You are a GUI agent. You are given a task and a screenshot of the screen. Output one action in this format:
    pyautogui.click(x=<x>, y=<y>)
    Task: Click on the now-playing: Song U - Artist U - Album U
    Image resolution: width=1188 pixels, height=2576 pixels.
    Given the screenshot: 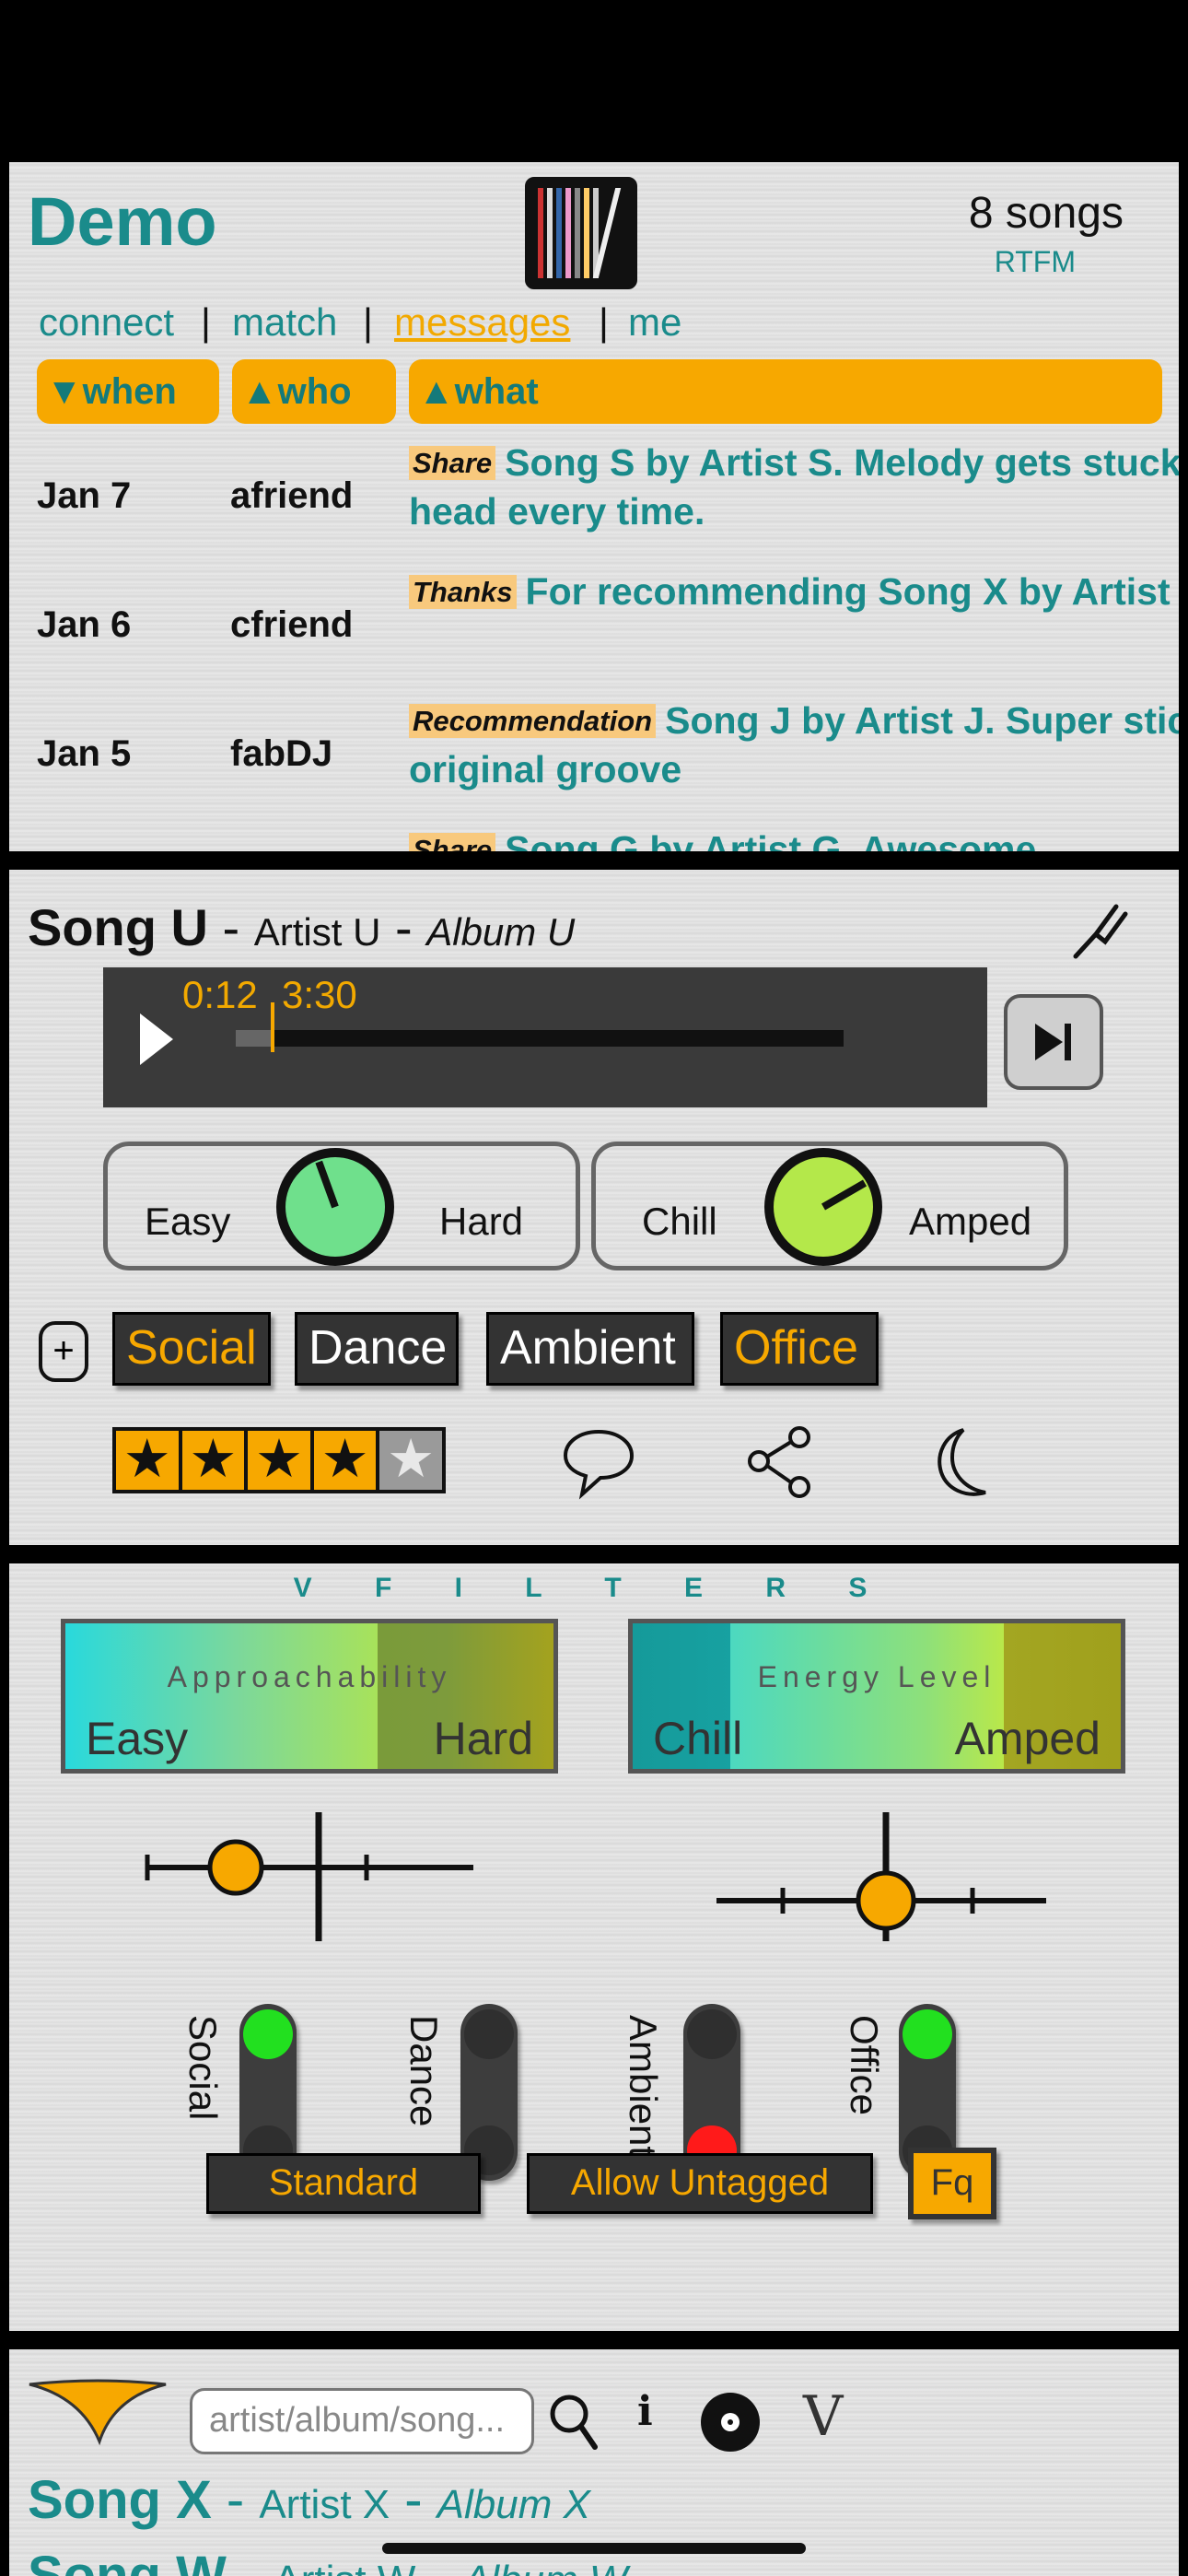 What is the action you would take?
    pyautogui.click(x=302, y=927)
    